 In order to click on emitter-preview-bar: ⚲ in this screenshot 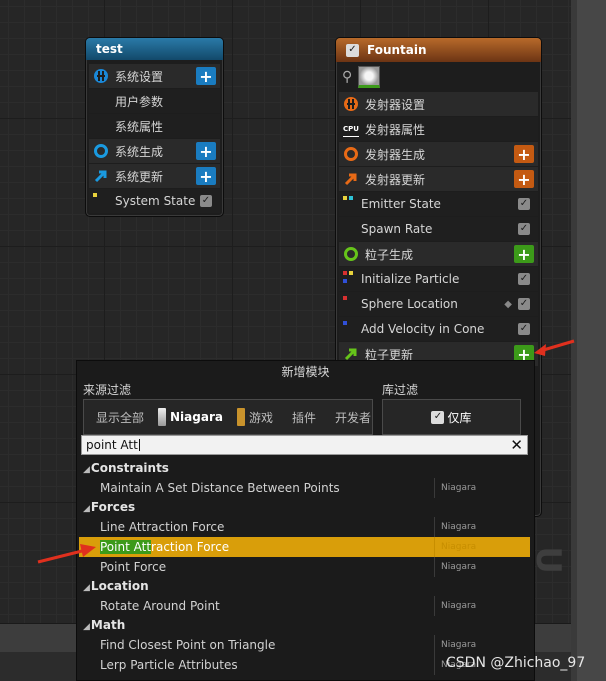, I will do `click(438, 77)`.